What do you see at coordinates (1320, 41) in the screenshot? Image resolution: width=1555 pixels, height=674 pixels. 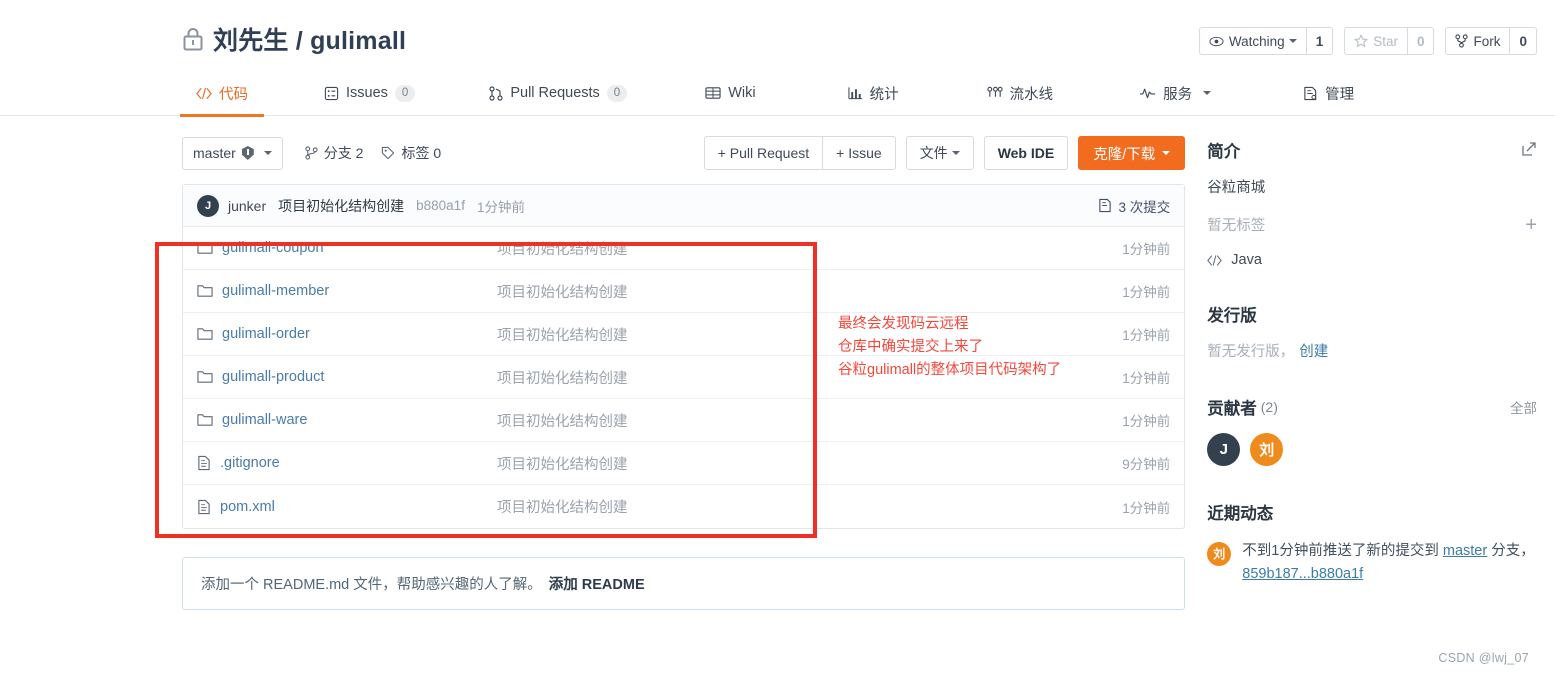 I see `watch-count: 1` at bounding box center [1320, 41].